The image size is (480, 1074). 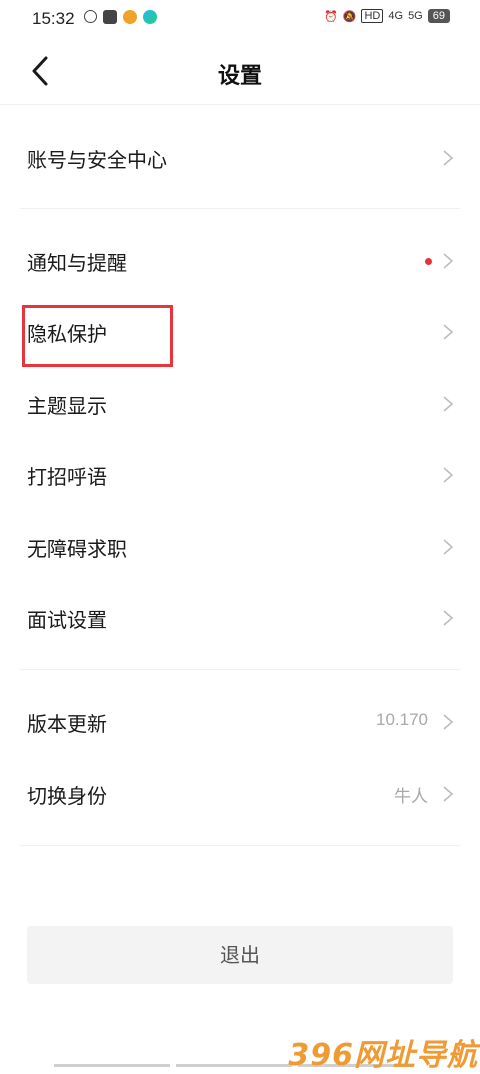 I want to click on menu-item-account-security: 账号与安全中心, so click(x=240, y=158).